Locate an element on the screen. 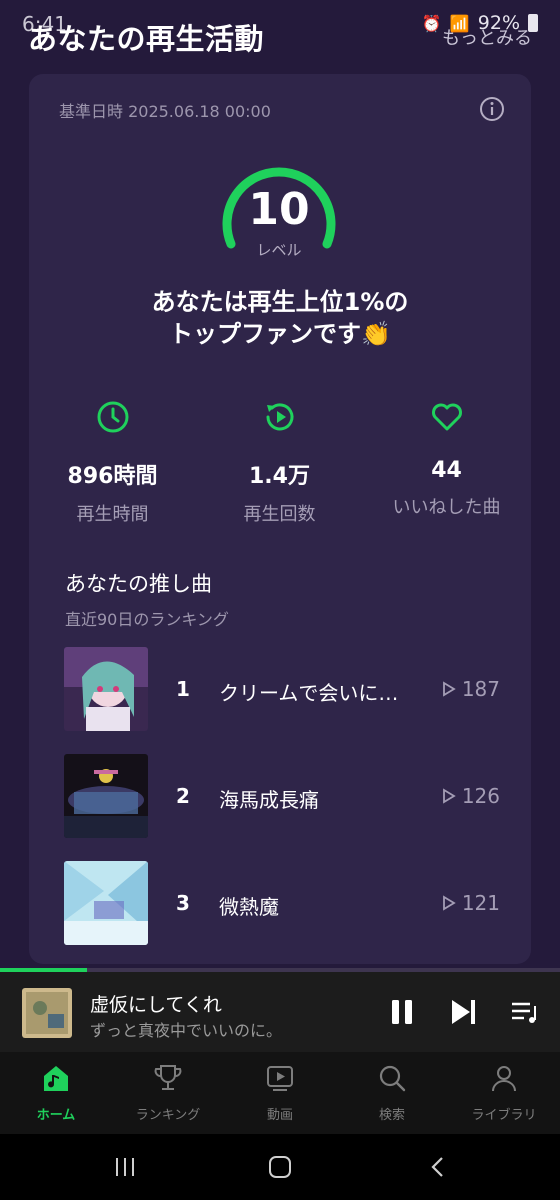 The width and height of the screenshot is (560, 1200). nav-label: ホーム is located at coordinates (56, 1115).